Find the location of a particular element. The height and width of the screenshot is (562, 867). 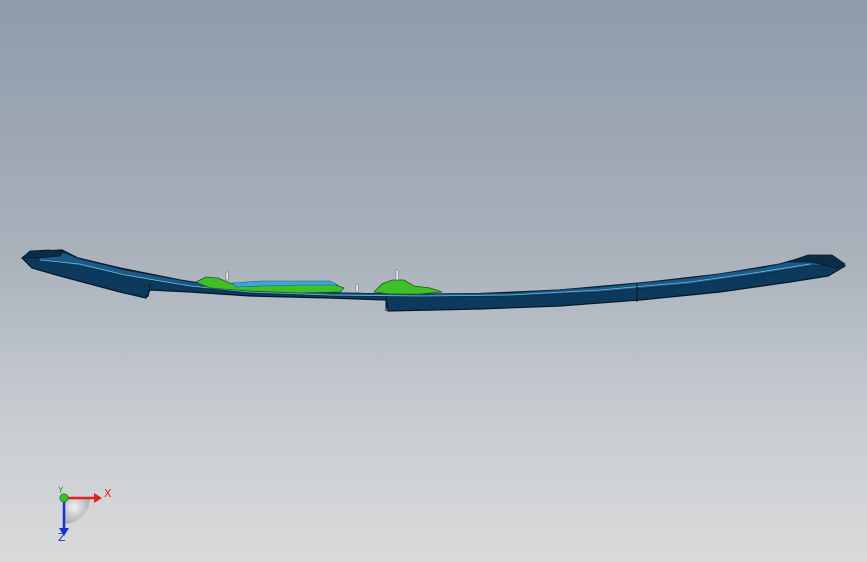

part-body is located at coordinates (434, 280).